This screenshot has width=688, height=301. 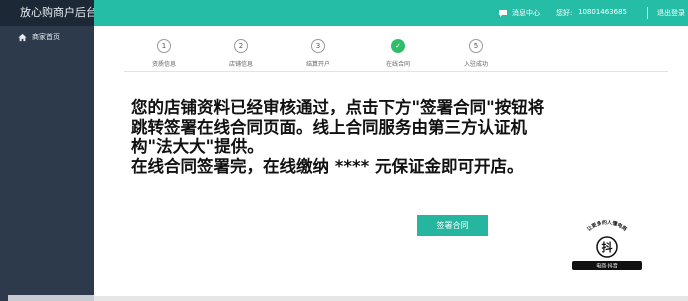 What do you see at coordinates (48, 150) in the screenshot?
I see `sidebar: 放心购商户后台 商家首页` at bounding box center [48, 150].